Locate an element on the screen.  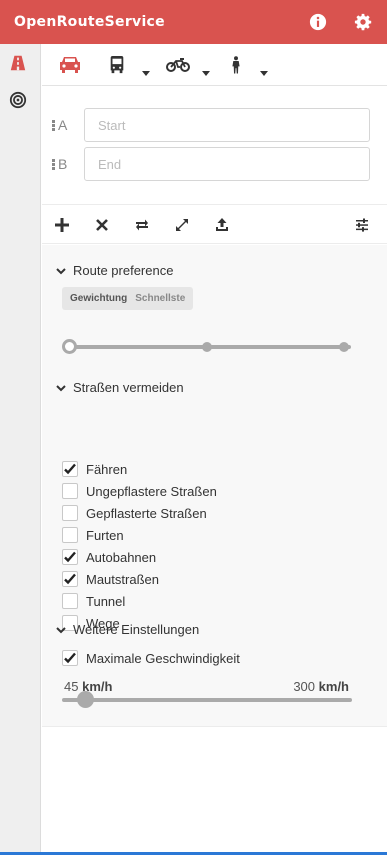
accessibility-button is located at coordinates (18, 100).